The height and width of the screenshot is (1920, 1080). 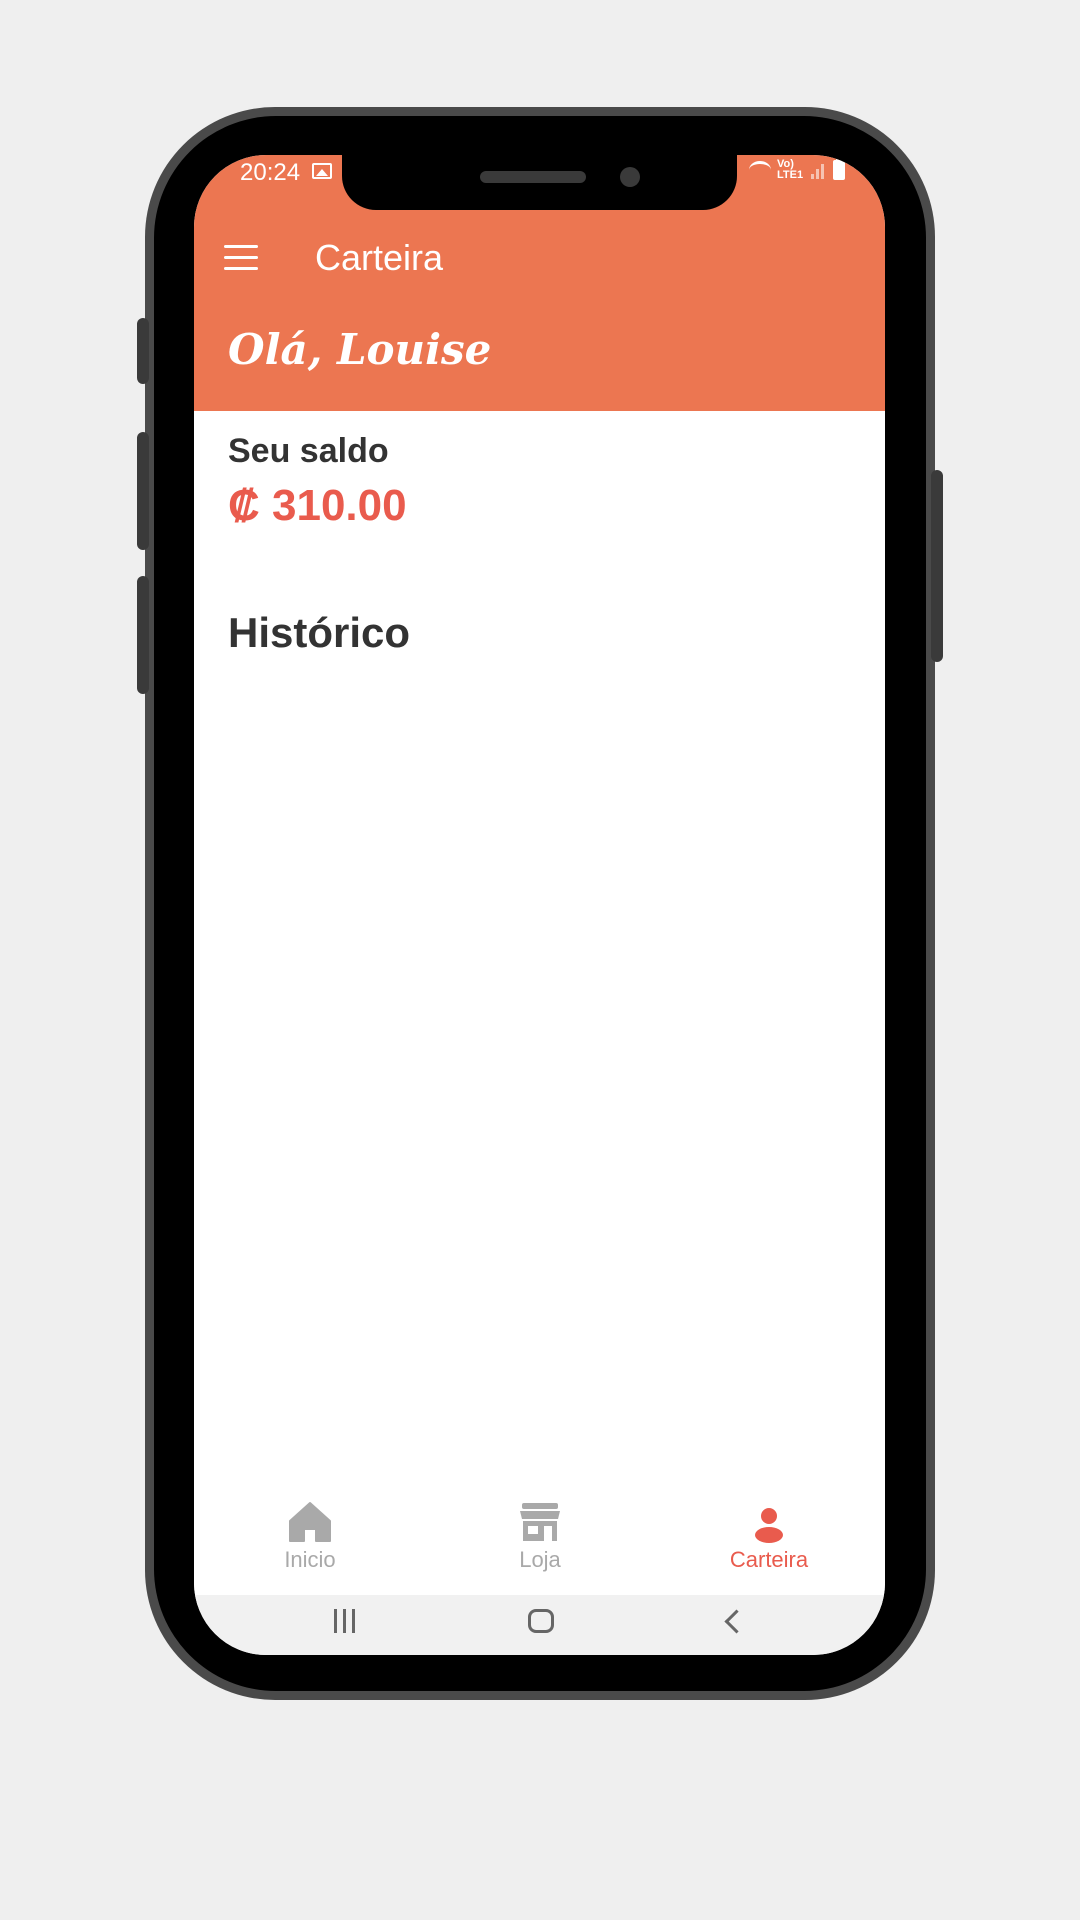 What do you see at coordinates (360, 349) in the screenshot?
I see `greeting-text: Olá, Louise` at bounding box center [360, 349].